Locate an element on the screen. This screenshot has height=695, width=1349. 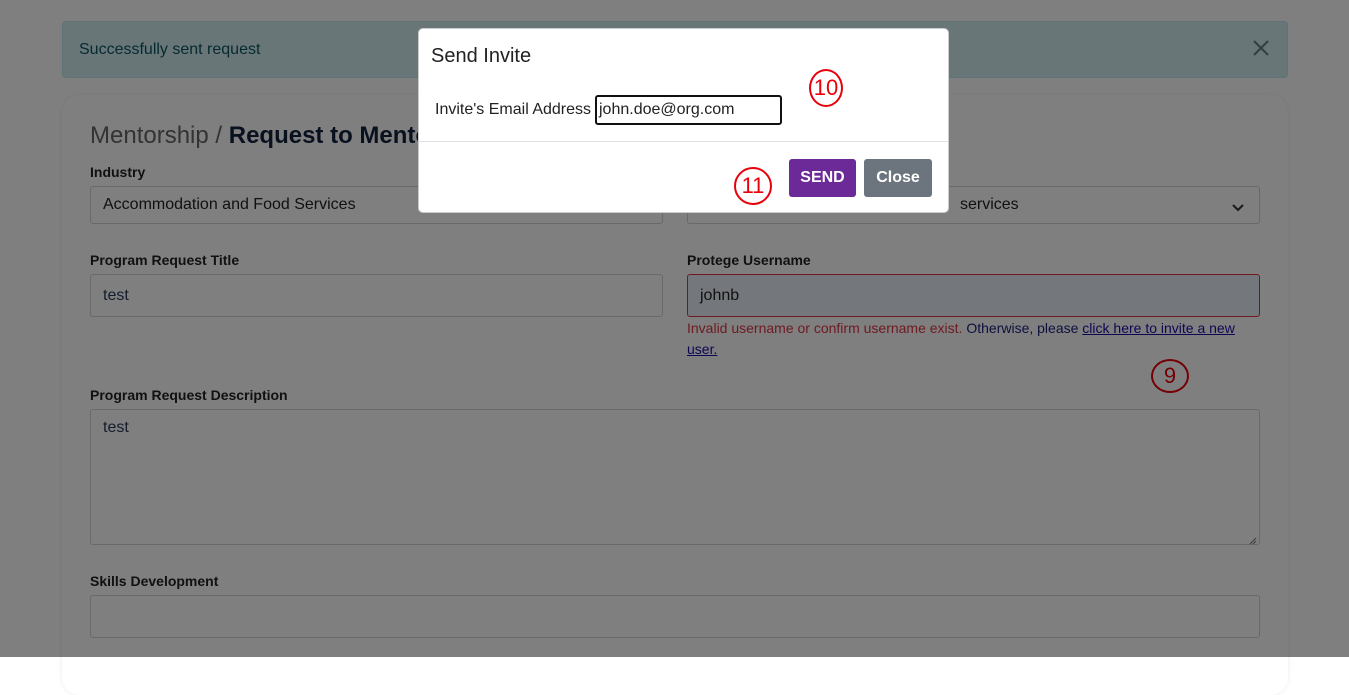
modal-title: Send Invite is located at coordinates (481, 56).